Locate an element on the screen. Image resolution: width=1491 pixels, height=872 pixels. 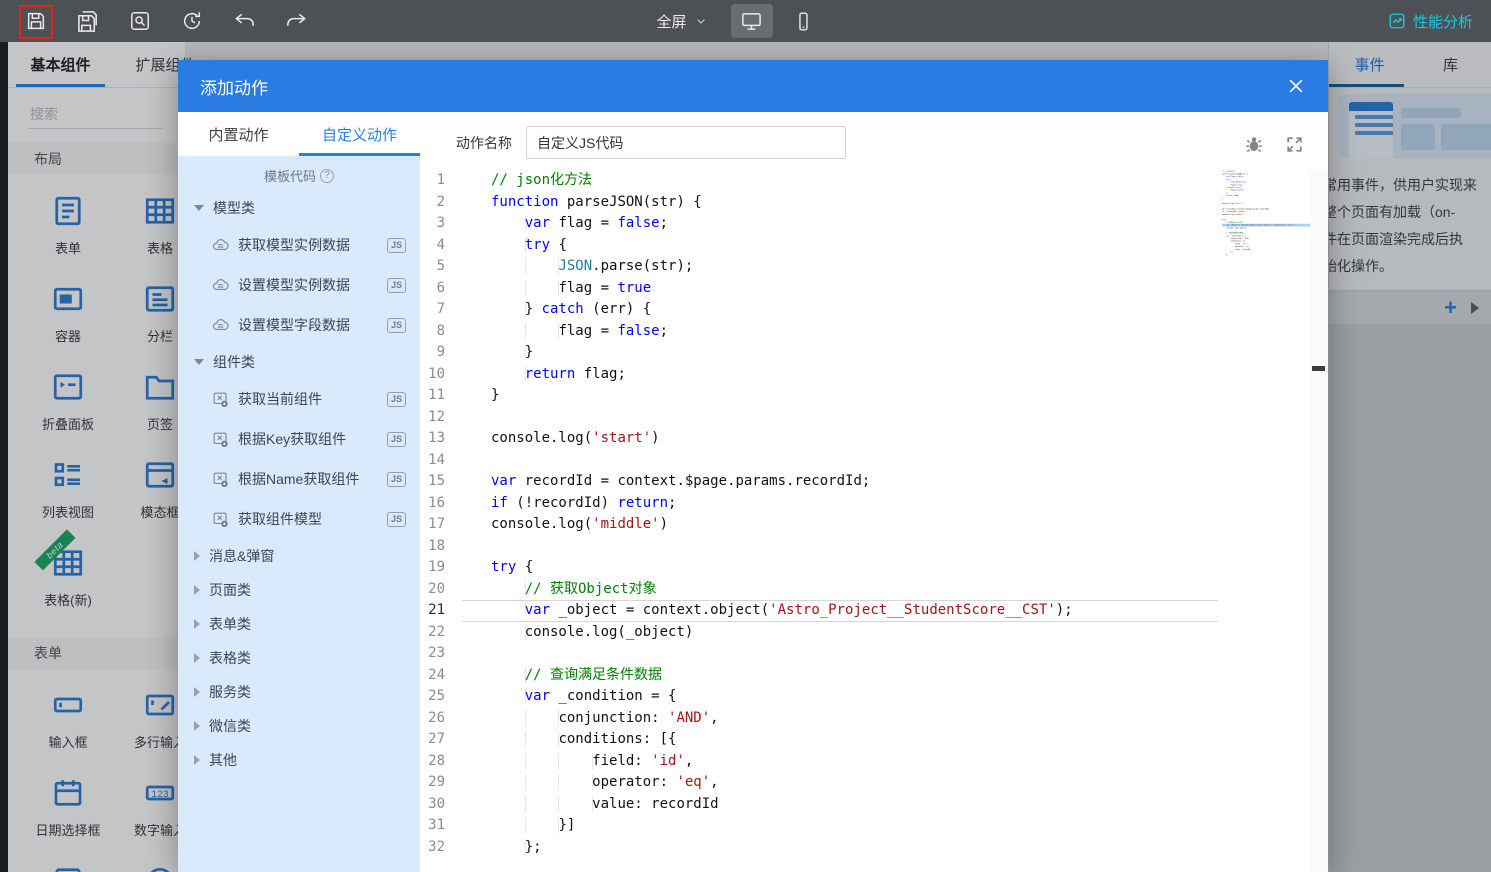
code-line: 11} is located at coordinates (865, 396).